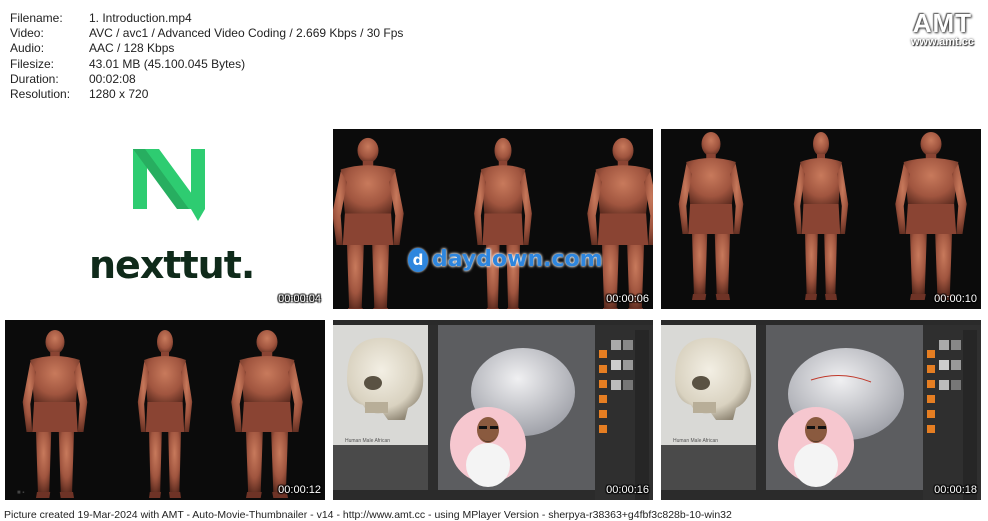 The image size is (988, 521). I want to click on timestamp: 00:00:16, so click(627, 490).